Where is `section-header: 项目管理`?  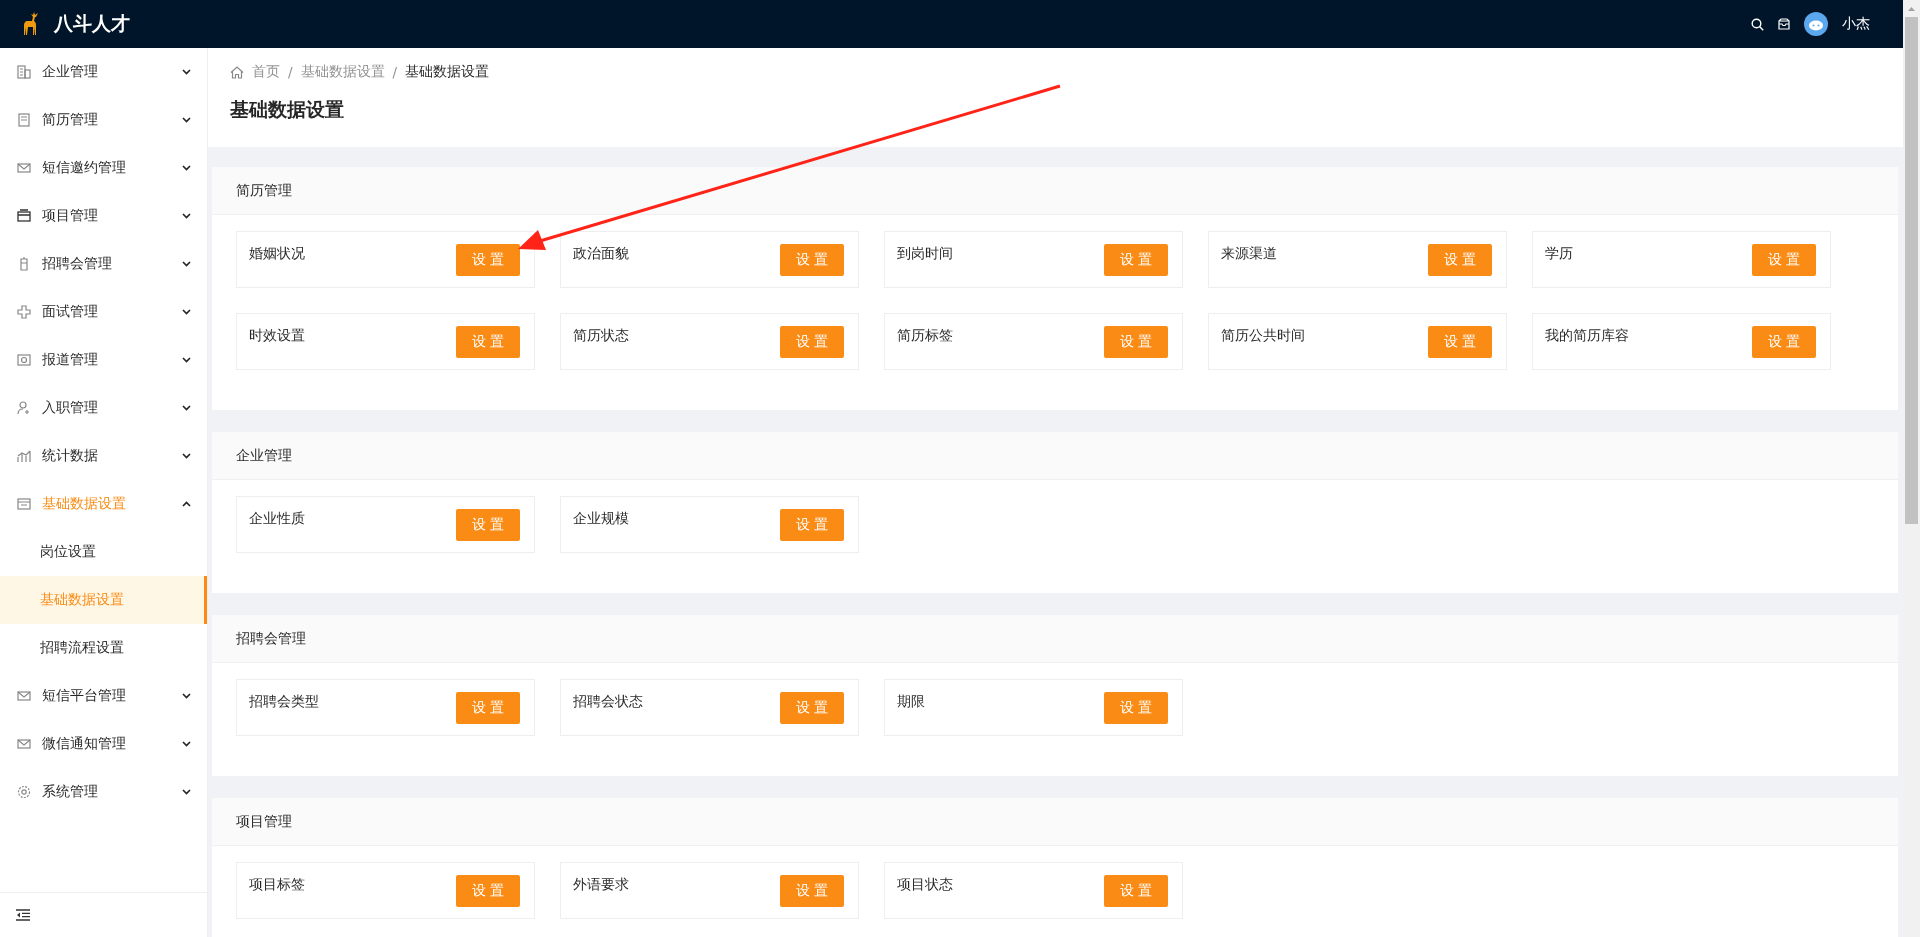
section-header: 项目管理 is located at coordinates (1055, 822).